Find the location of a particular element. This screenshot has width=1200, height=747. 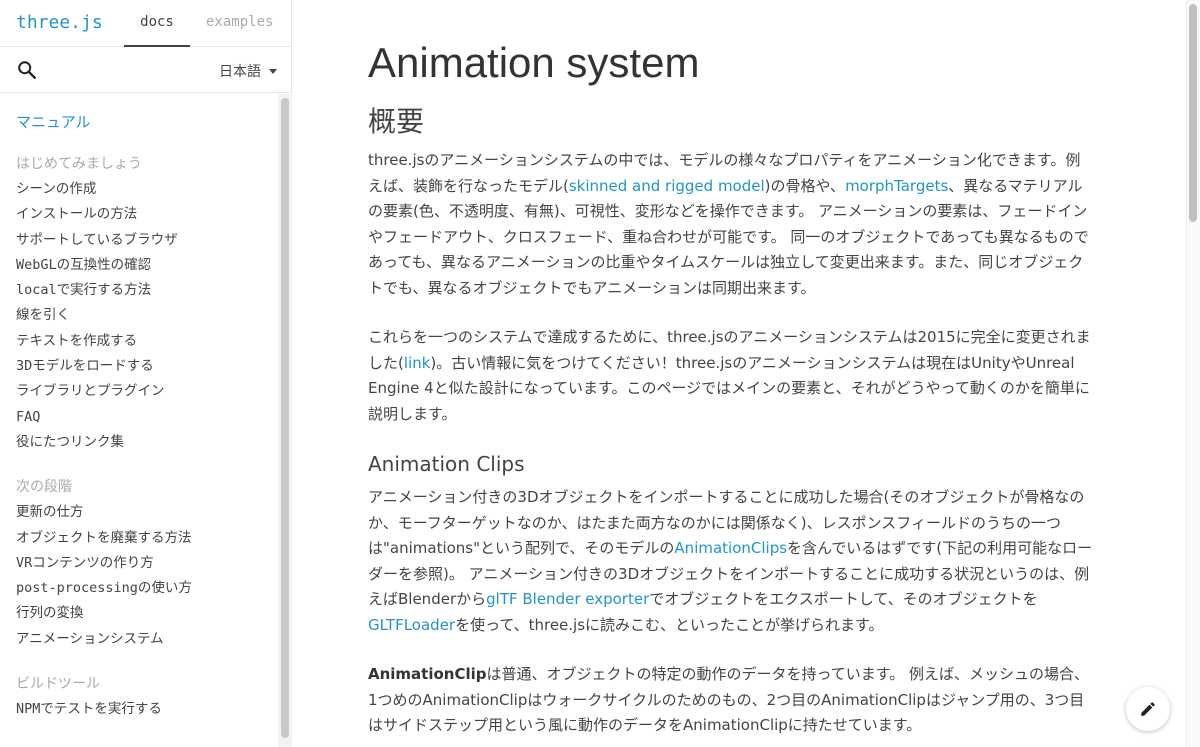

nav-item: テキストを作成する is located at coordinates (147, 341).